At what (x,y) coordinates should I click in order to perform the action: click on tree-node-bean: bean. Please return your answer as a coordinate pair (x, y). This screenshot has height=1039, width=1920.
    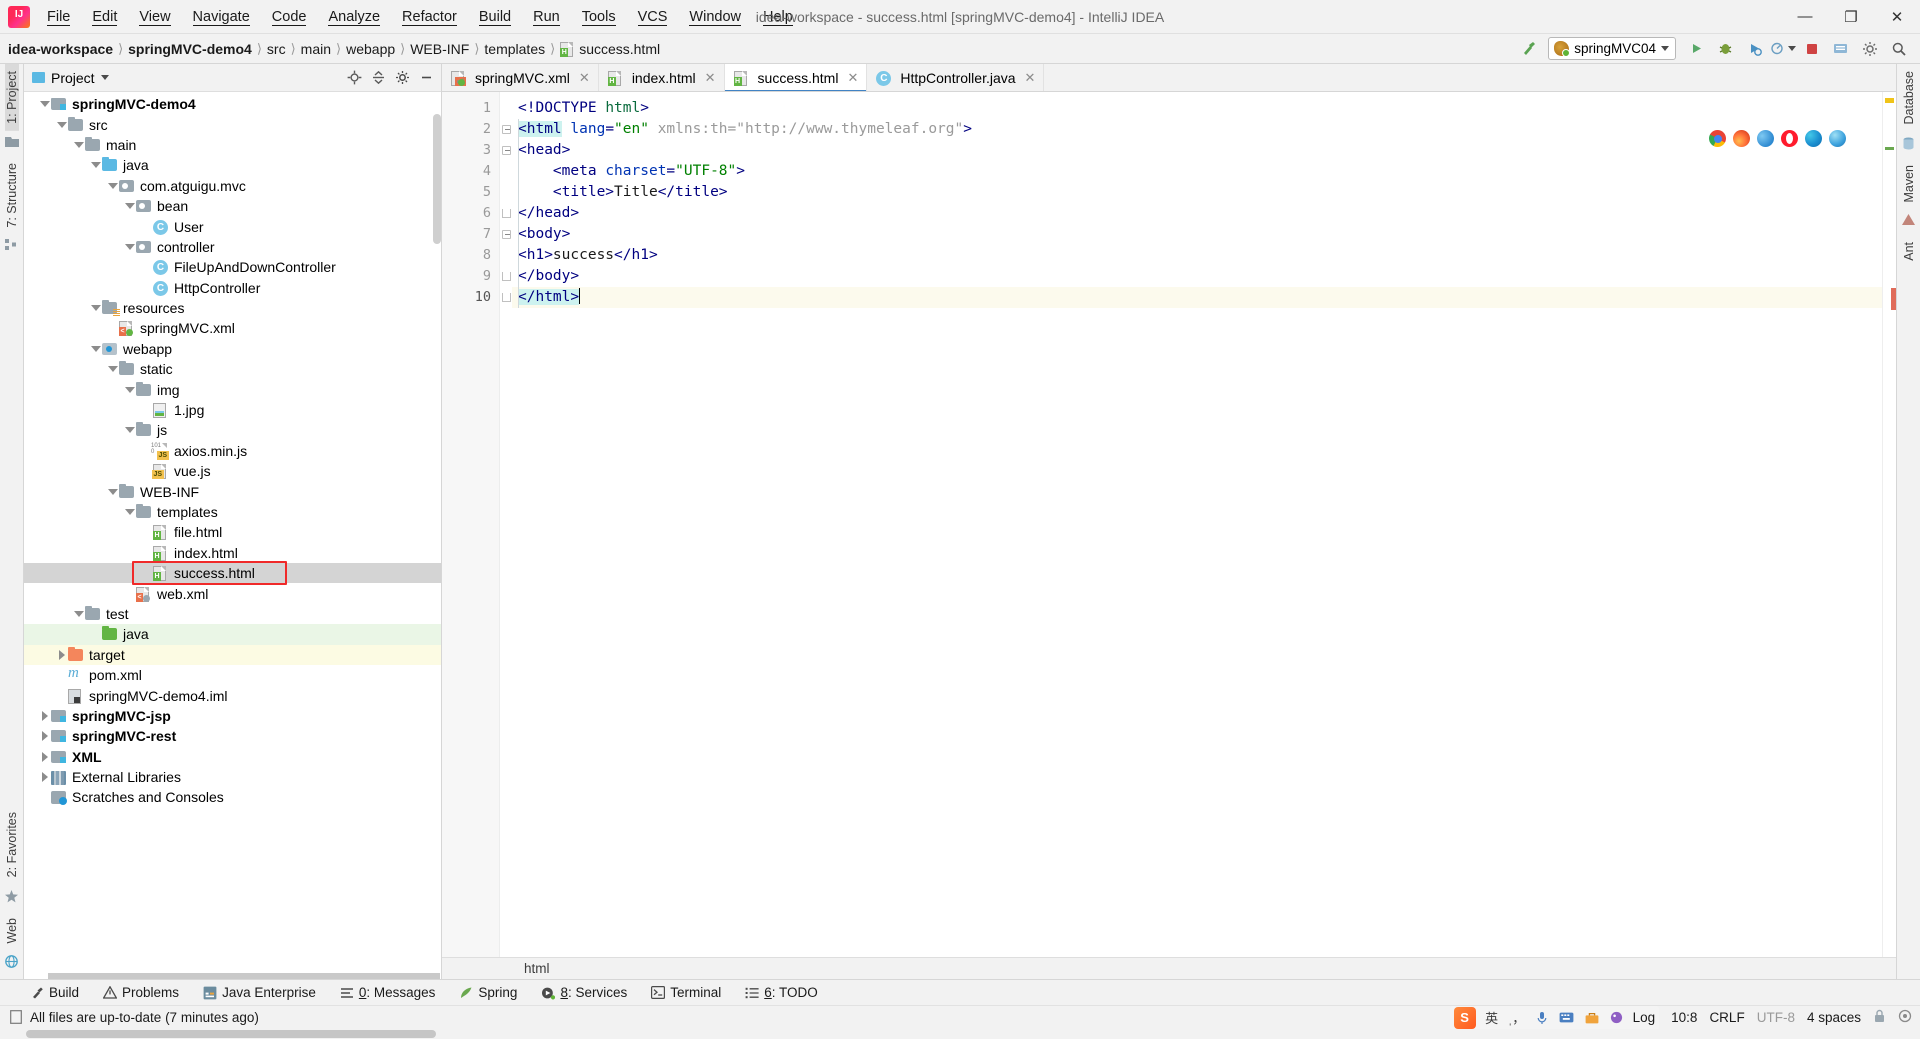
    Looking at the image, I should click on (232, 206).